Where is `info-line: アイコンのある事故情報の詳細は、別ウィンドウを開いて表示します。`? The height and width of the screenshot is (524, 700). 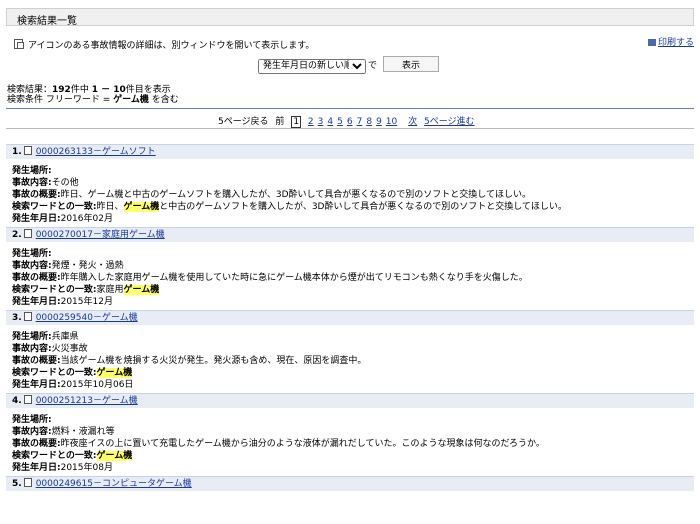
info-line: アイコンのある事故情報の詳細は、別ウィンドウを開いて表示します。 is located at coordinates (164, 44).